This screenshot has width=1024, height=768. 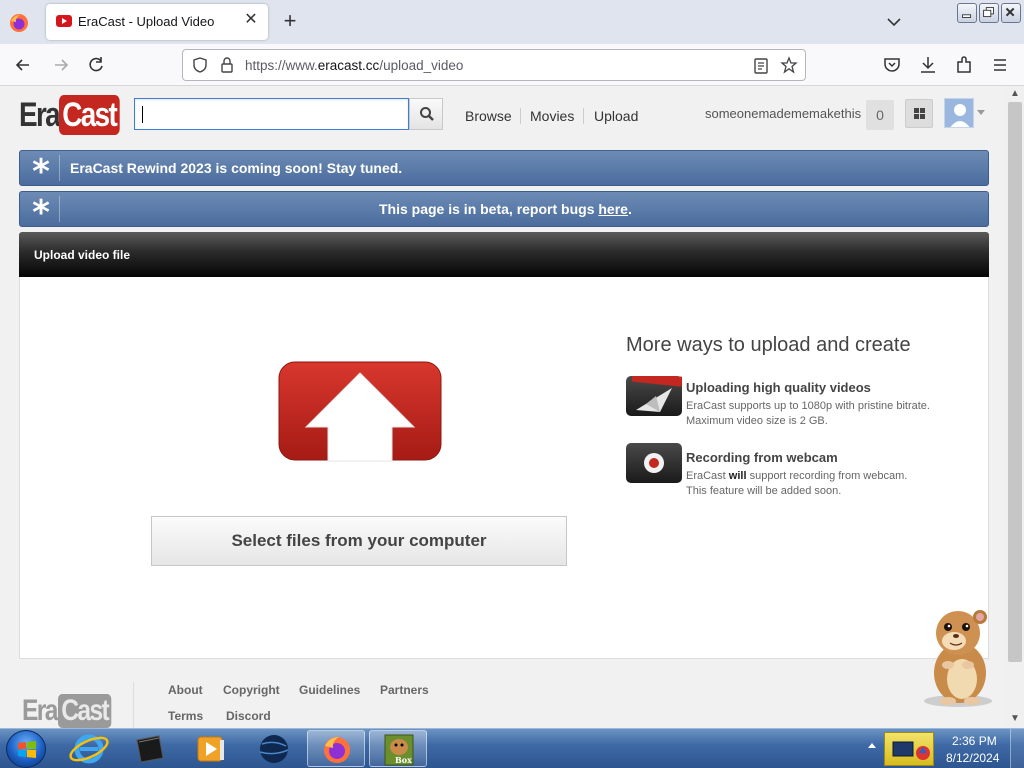 What do you see at coordinates (957, 656) in the screenshot?
I see `hamster-desktop-pet-icon` at bounding box center [957, 656].